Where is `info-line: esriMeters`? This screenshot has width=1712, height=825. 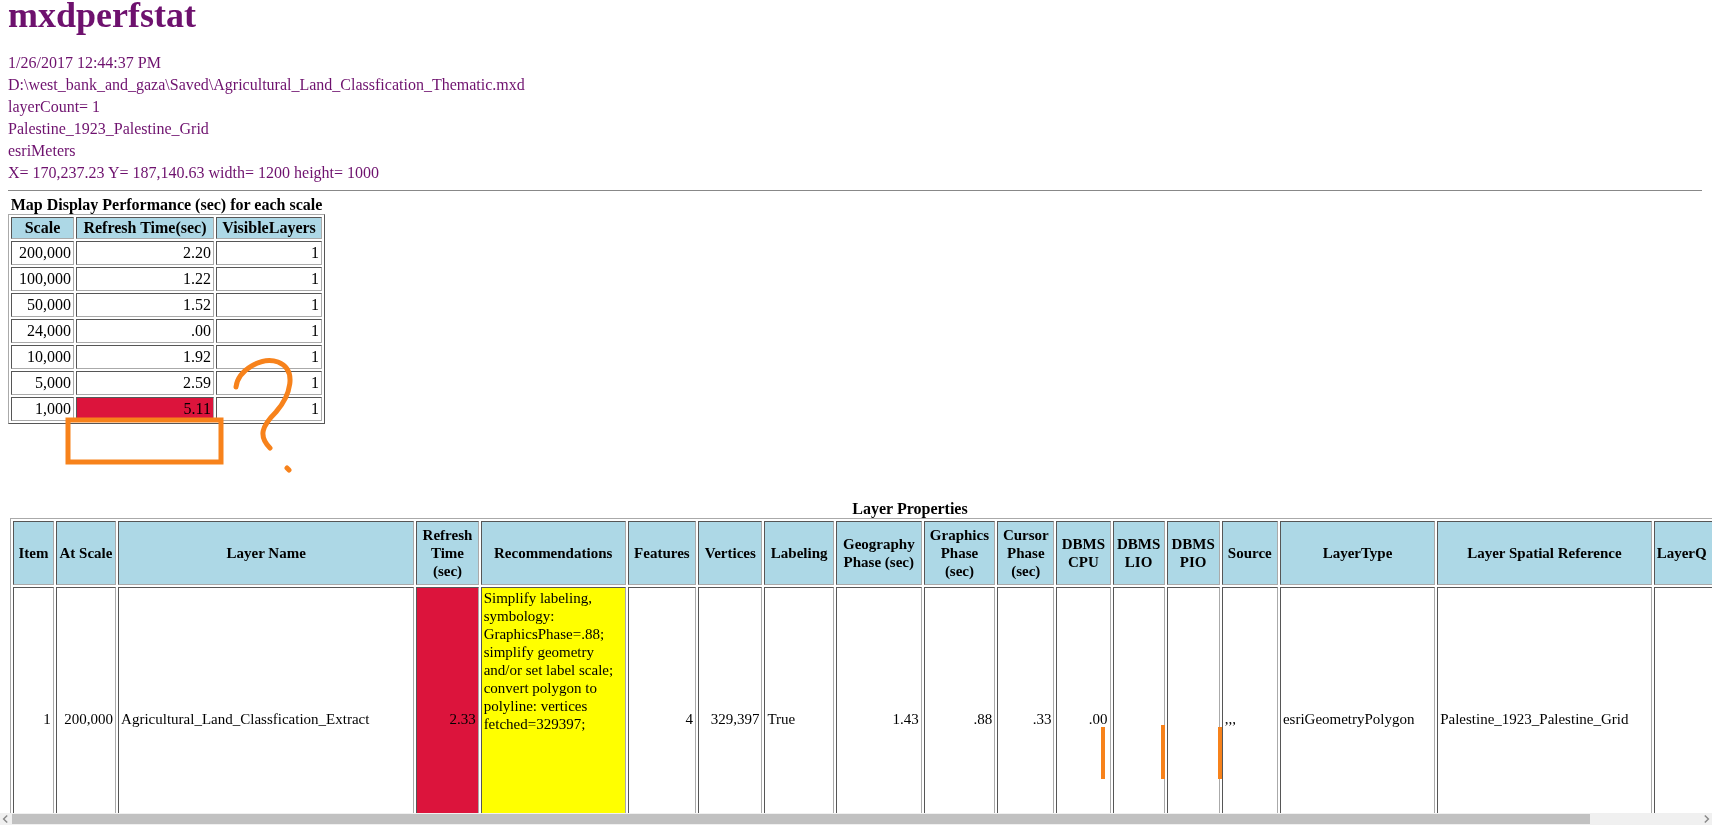
info-line: esriMeters is located at coordinates (42, 151).